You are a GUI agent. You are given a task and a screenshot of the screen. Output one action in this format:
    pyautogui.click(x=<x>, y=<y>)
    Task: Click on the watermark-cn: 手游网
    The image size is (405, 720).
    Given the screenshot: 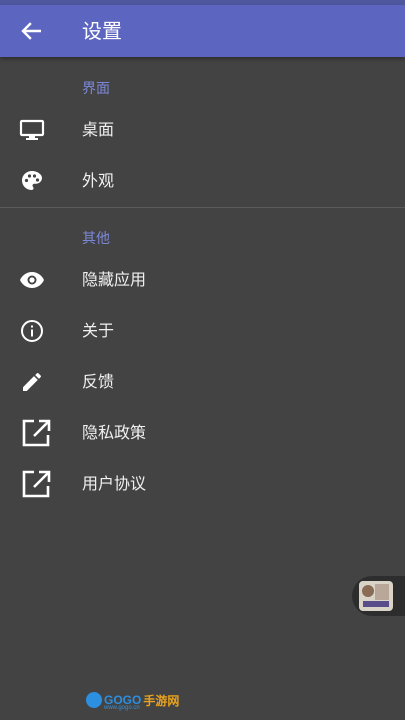 What is the action you would take?
    pyautogui.click(x=161, y=700)
    